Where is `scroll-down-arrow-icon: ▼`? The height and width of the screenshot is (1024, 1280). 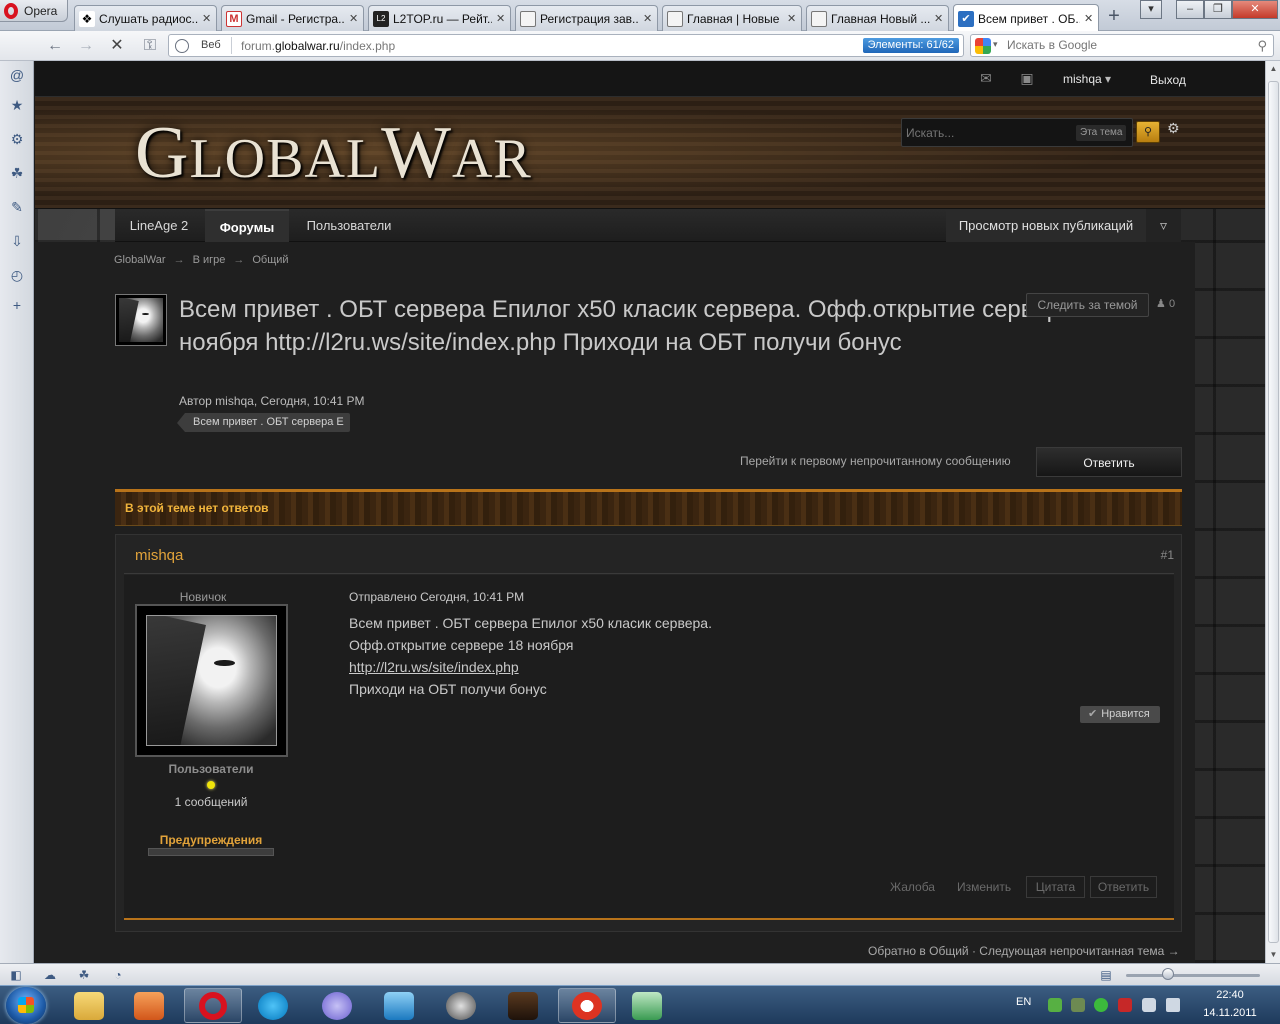
scroll-down-arrow-icon: ▼ is located at coordinates (1273, 955).